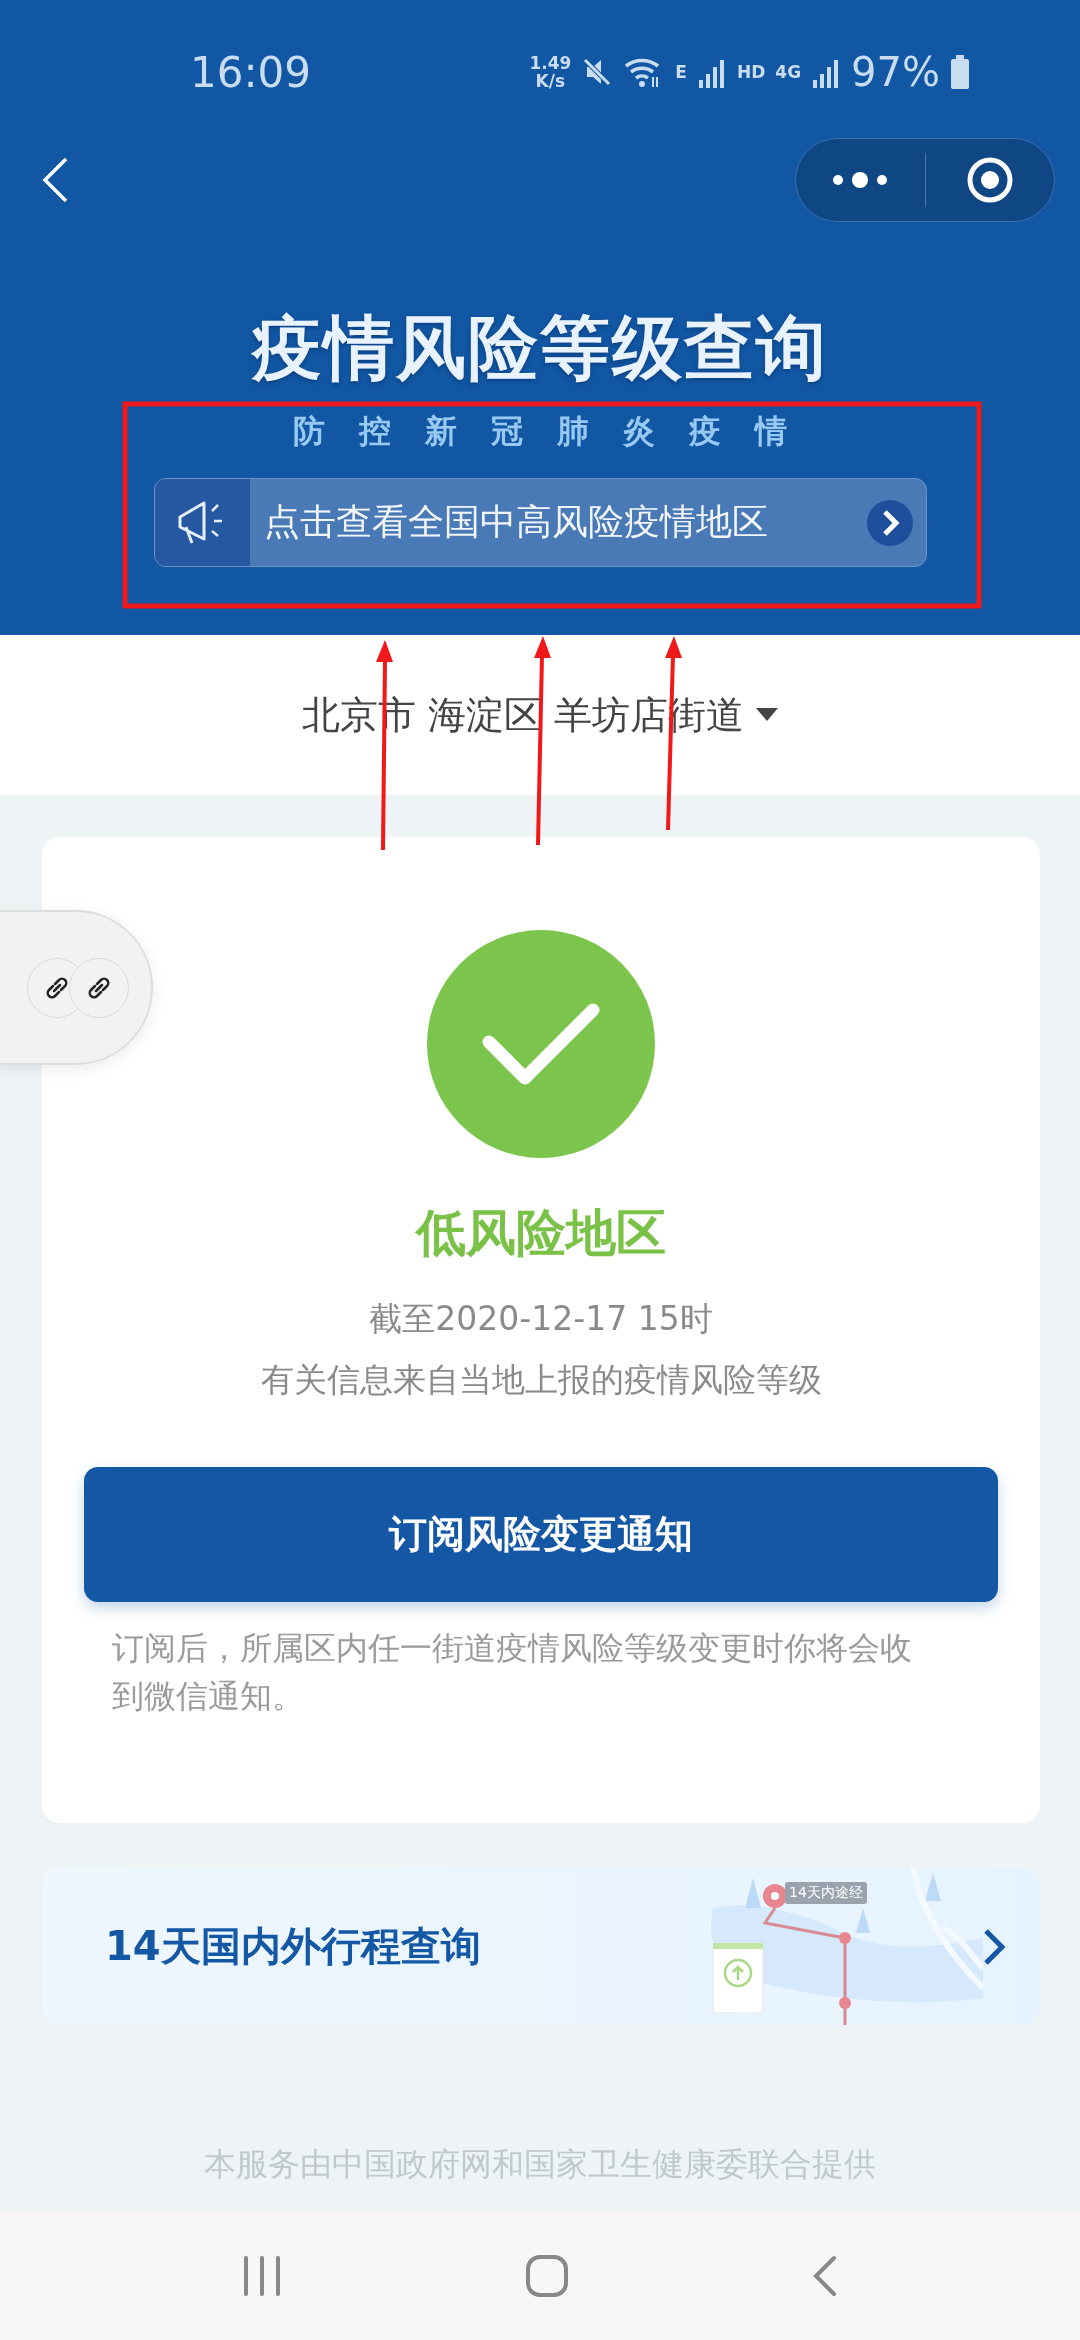  I want to click on more-icon, so click(860, 180).